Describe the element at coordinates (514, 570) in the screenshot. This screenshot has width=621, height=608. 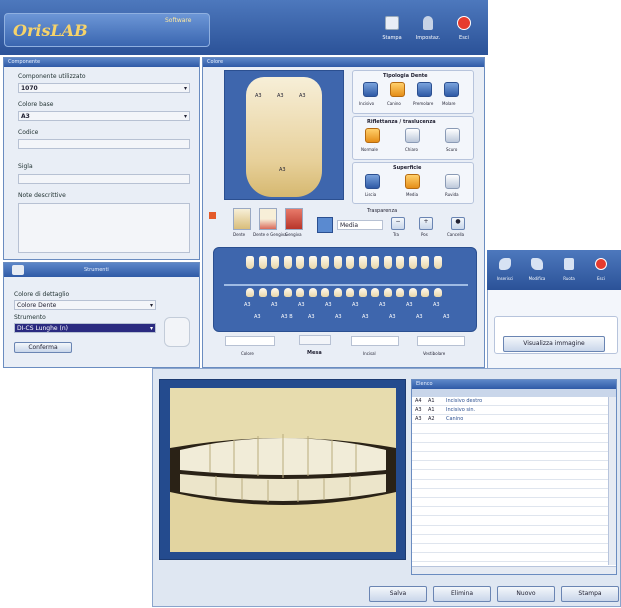
I see `list-hscrollbar` at that location.